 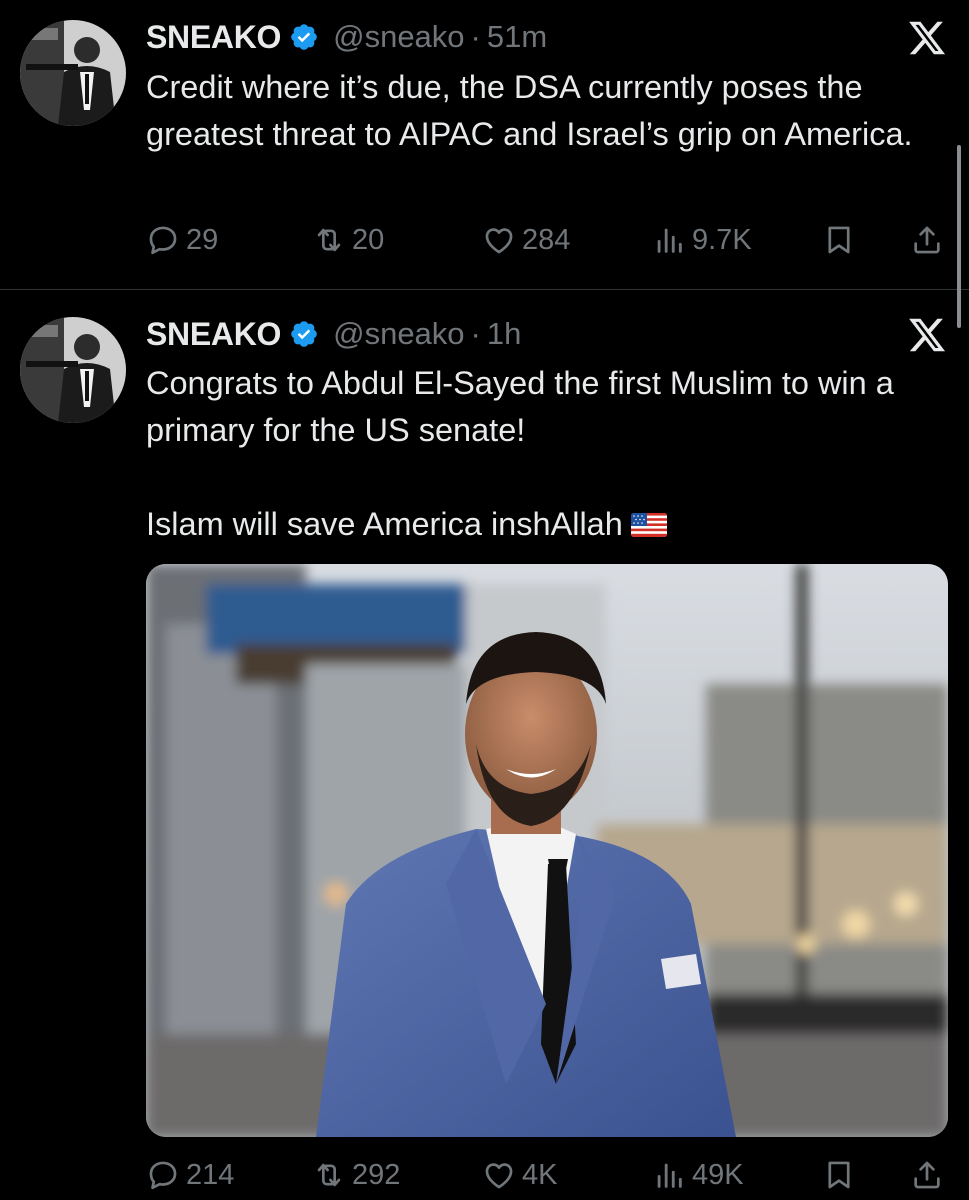 What do you see at coordinates (182, 240) in the screenshot?
I see `reply-button: 29` at bounding box center [182, 240].